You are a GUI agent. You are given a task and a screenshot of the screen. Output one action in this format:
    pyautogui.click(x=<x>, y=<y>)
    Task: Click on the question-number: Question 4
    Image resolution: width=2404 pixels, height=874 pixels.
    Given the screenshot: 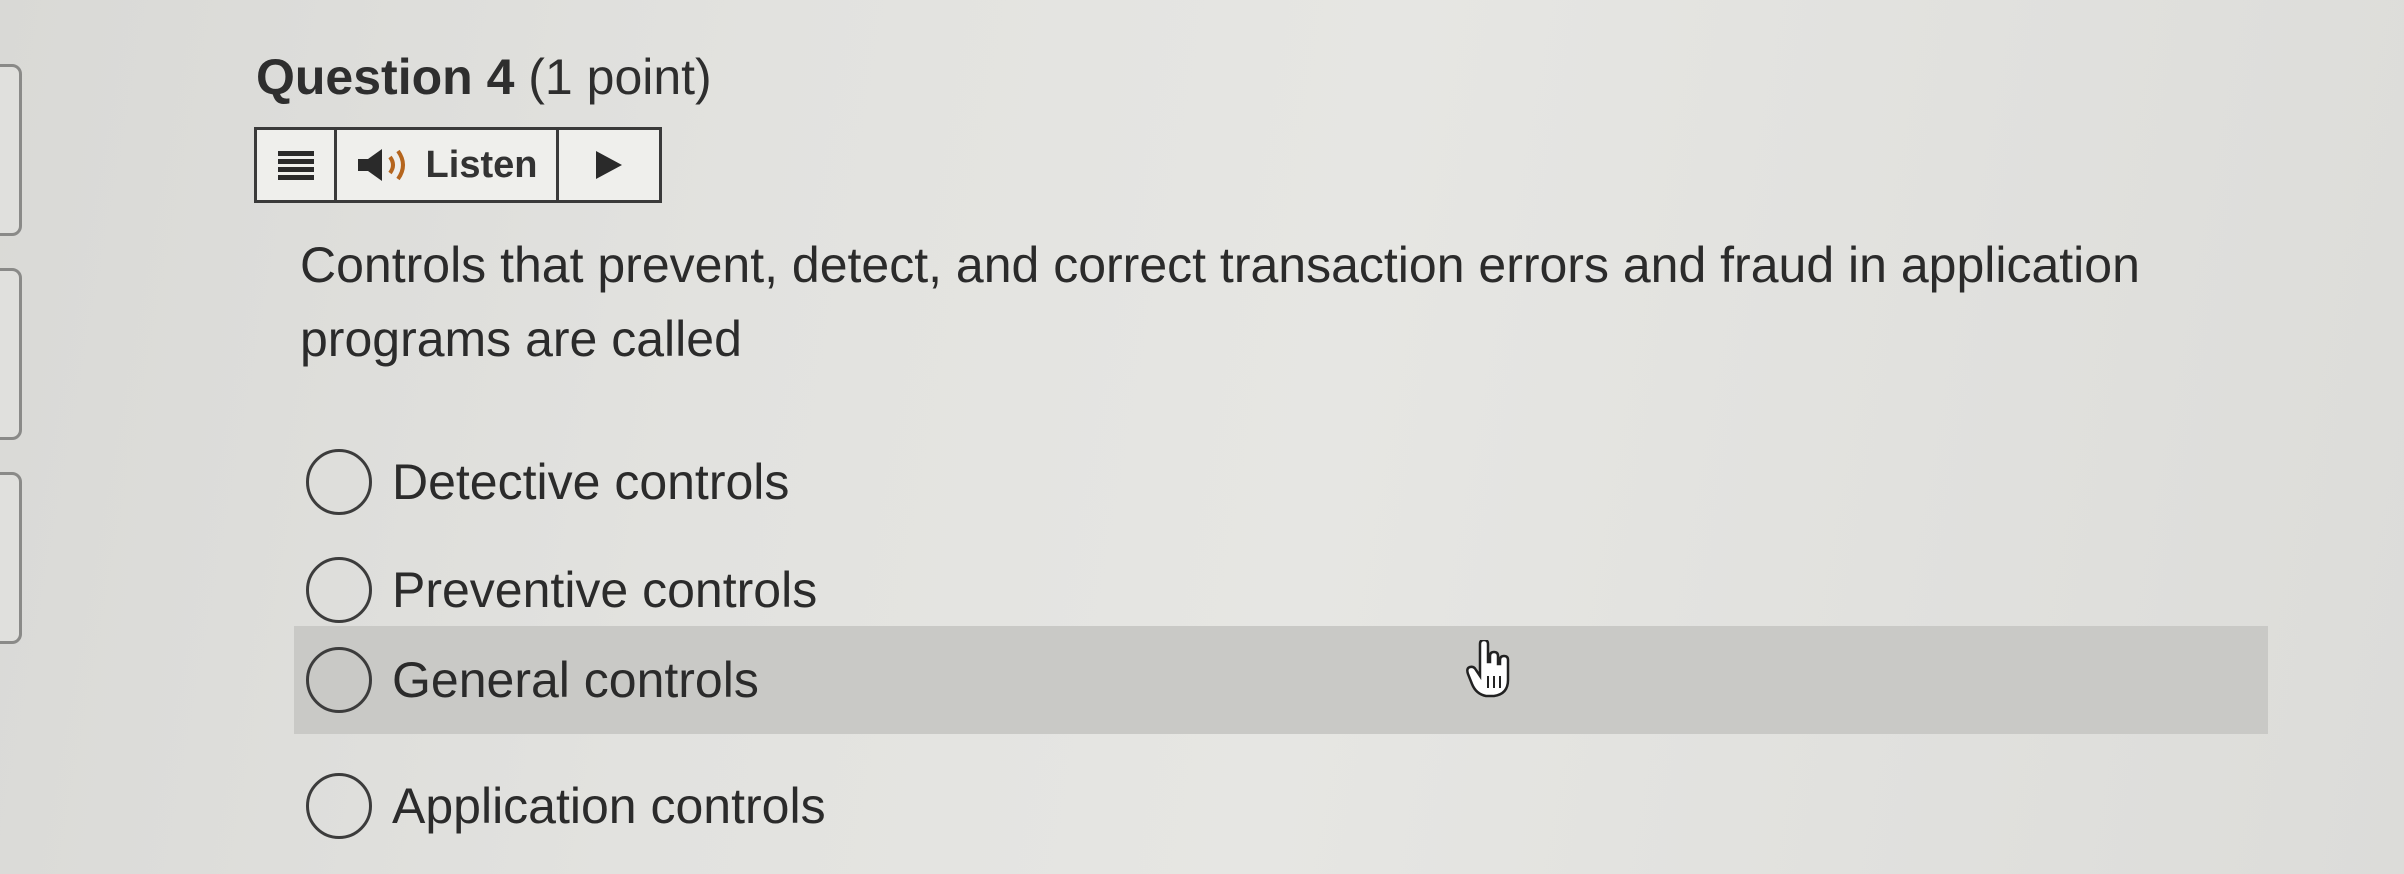 What is the action you would take?
    pyautogui.click(x=385, y=77)
    